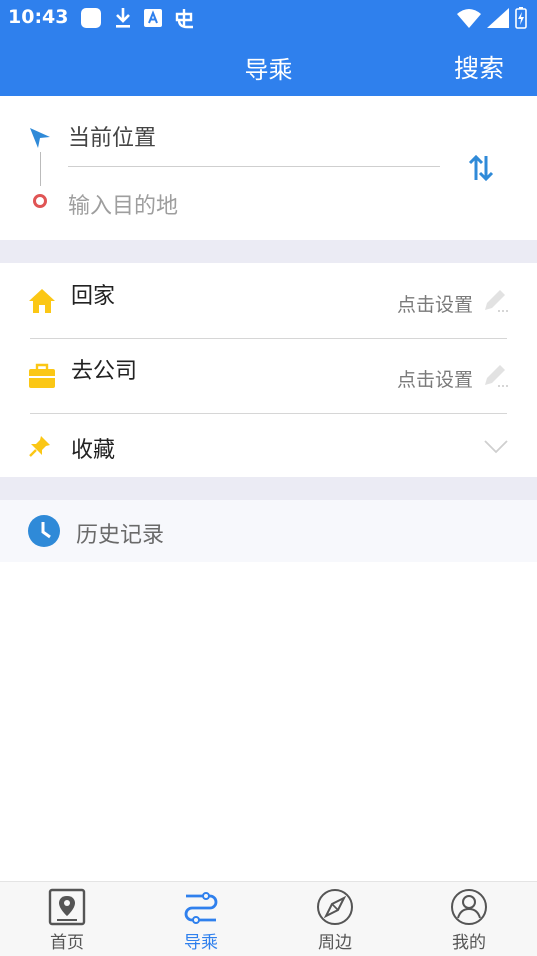 This screenshot has width=537, height=956. What do you see at coordinates (469, 943) in the screenshot?
I see `tab-mine-label: 我的` at bounding box center [469, 943].